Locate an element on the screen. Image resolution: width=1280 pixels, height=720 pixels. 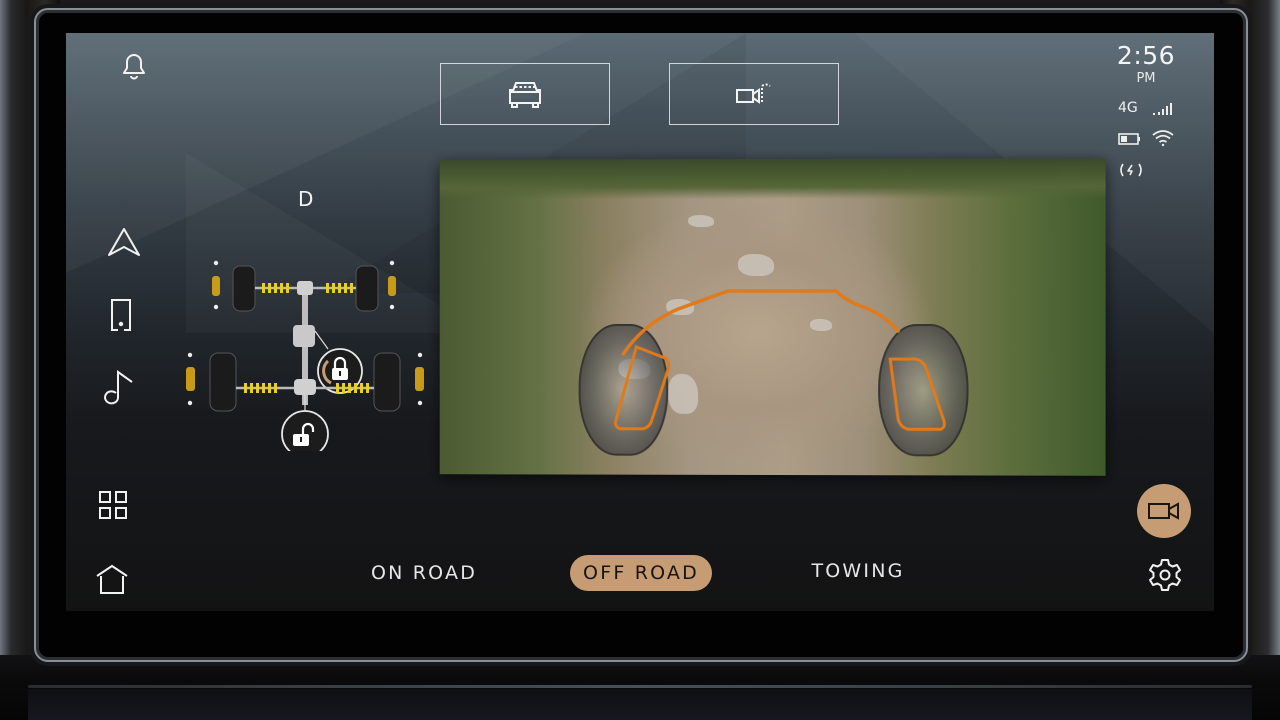
front-right-wheel is located at coordinates (367, 288).